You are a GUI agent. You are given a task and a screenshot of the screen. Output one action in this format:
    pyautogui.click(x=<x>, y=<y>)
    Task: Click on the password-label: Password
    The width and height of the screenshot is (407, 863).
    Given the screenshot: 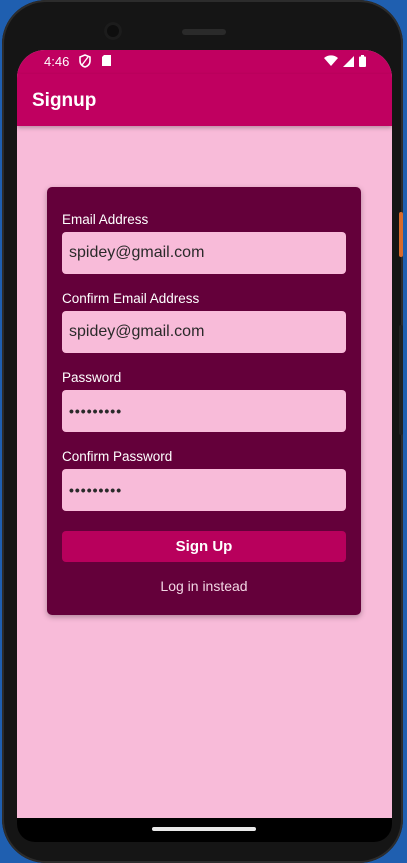 What is the action you would take?
    pyautogui.click(x=92, y=377)
    